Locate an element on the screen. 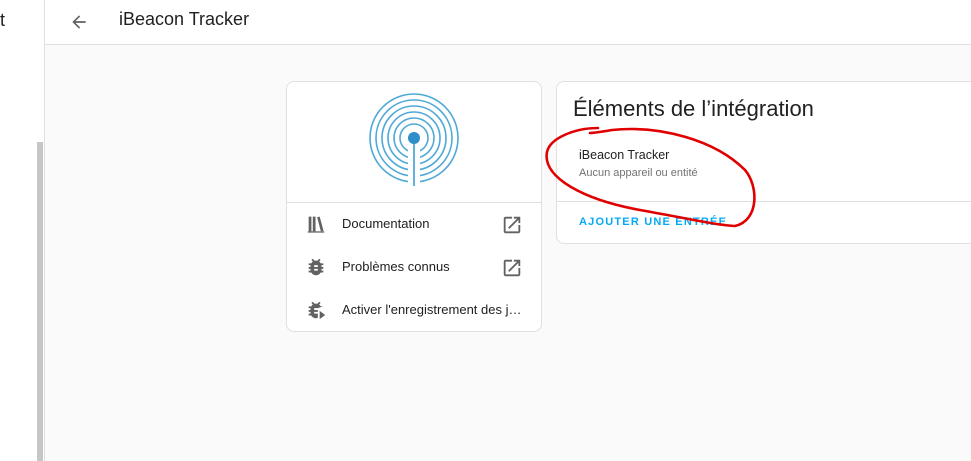 The height and width of the screenshot is (461, 971). add-entry-button: AJOUTER UNE ENTRÉE is located at coordinates (653, 222).